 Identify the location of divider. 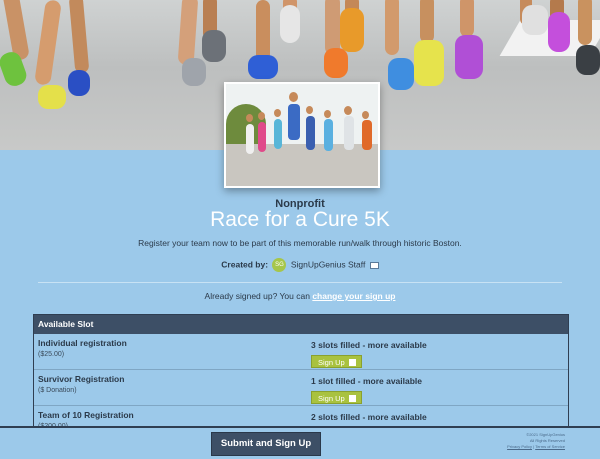
(300, 282).